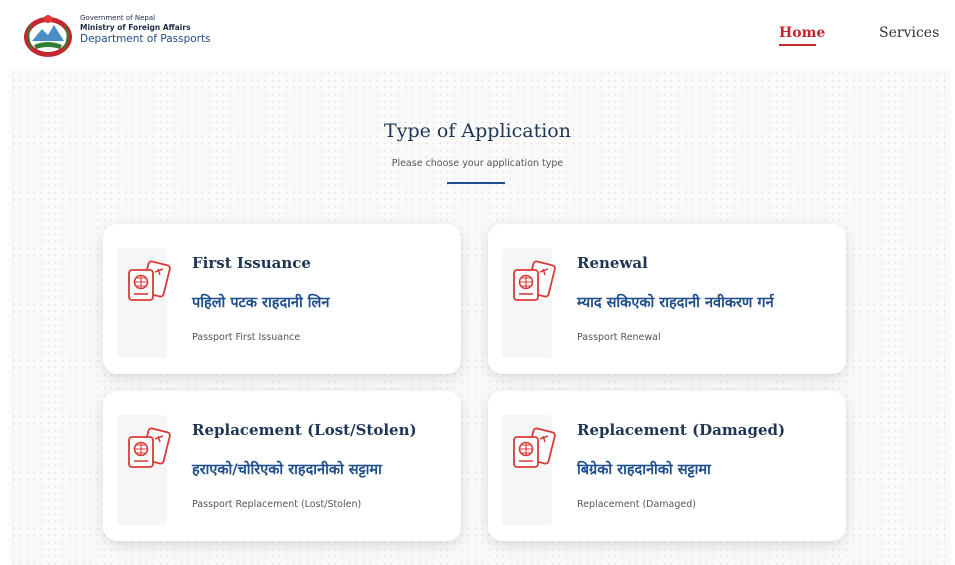 The image size is (955, 565). What do you see at coordinates (675, 303) in the screenshot?
I see `card-nepali-title: म्याद सकिएको राहदानी नवीकरण गर्न` at bounding box center [675, 303].